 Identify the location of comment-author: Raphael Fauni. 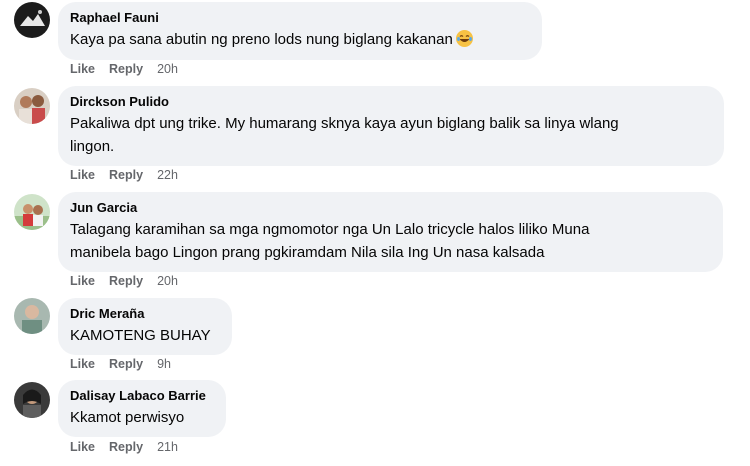
(300, 18).